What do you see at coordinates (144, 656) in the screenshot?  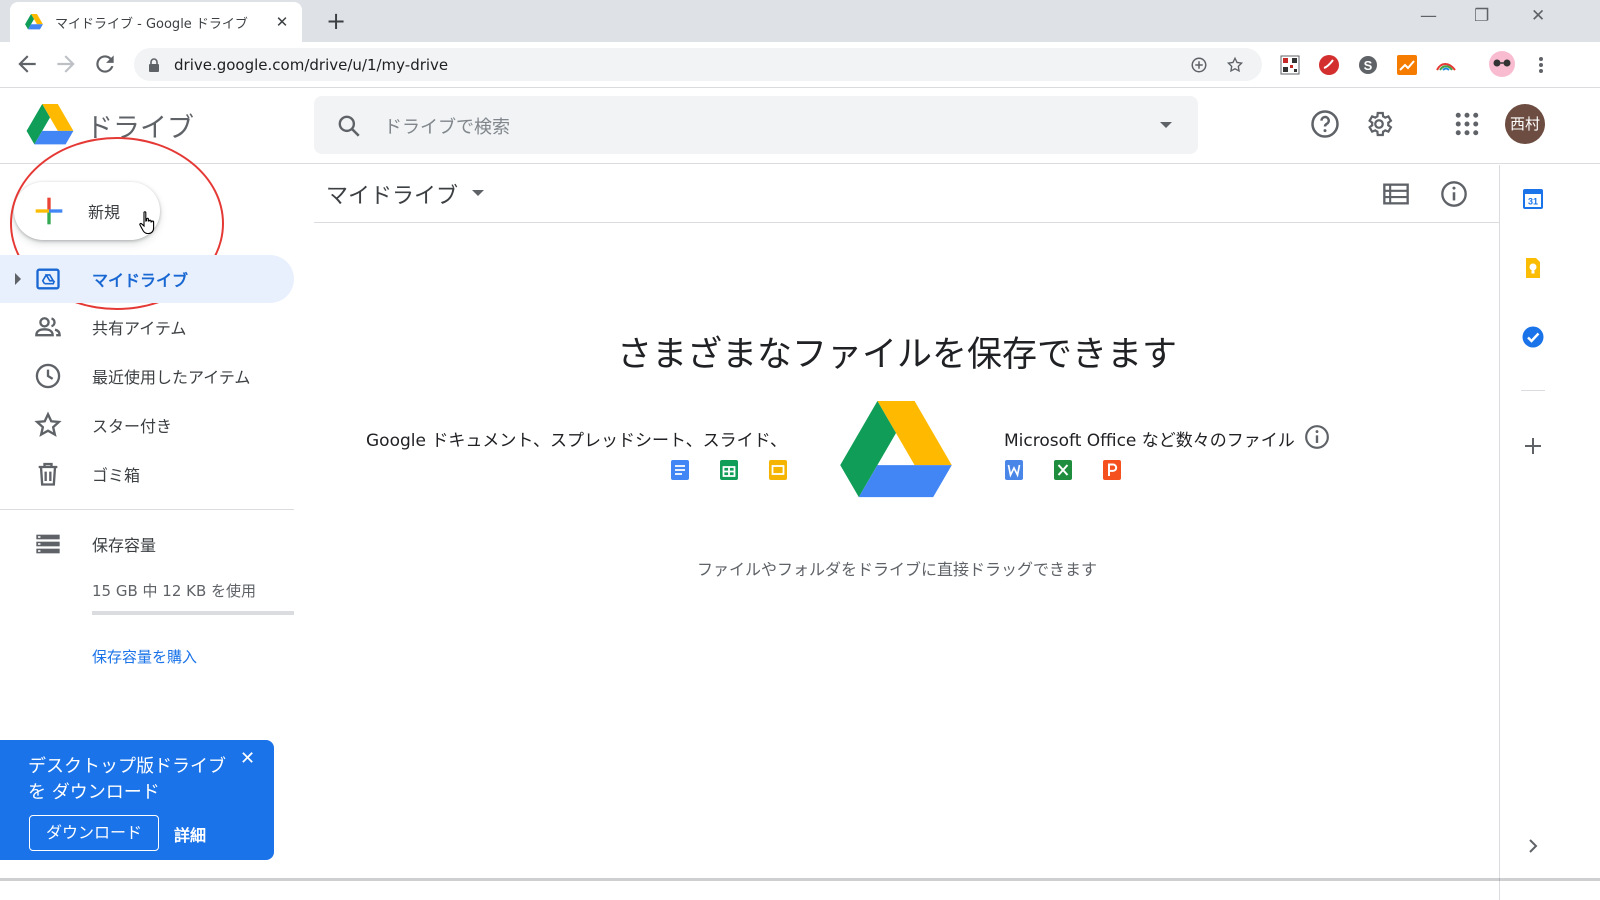 I see `buy-storage-link: 保存容量を購入` at bounding box center [144, 656].